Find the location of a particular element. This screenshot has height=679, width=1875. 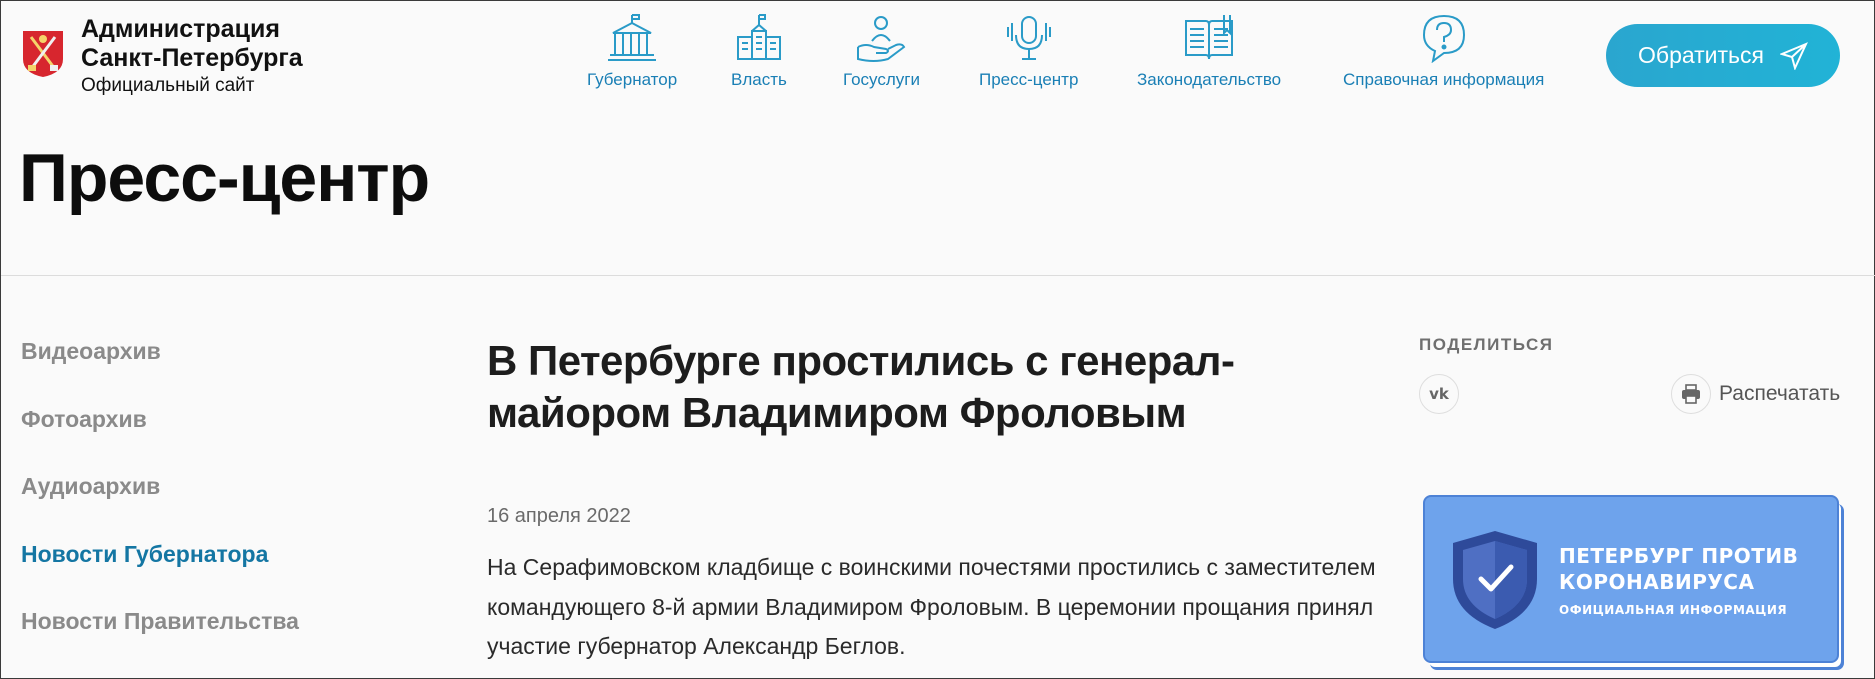

shield-check-icon is located at coordinates (1495, 580).